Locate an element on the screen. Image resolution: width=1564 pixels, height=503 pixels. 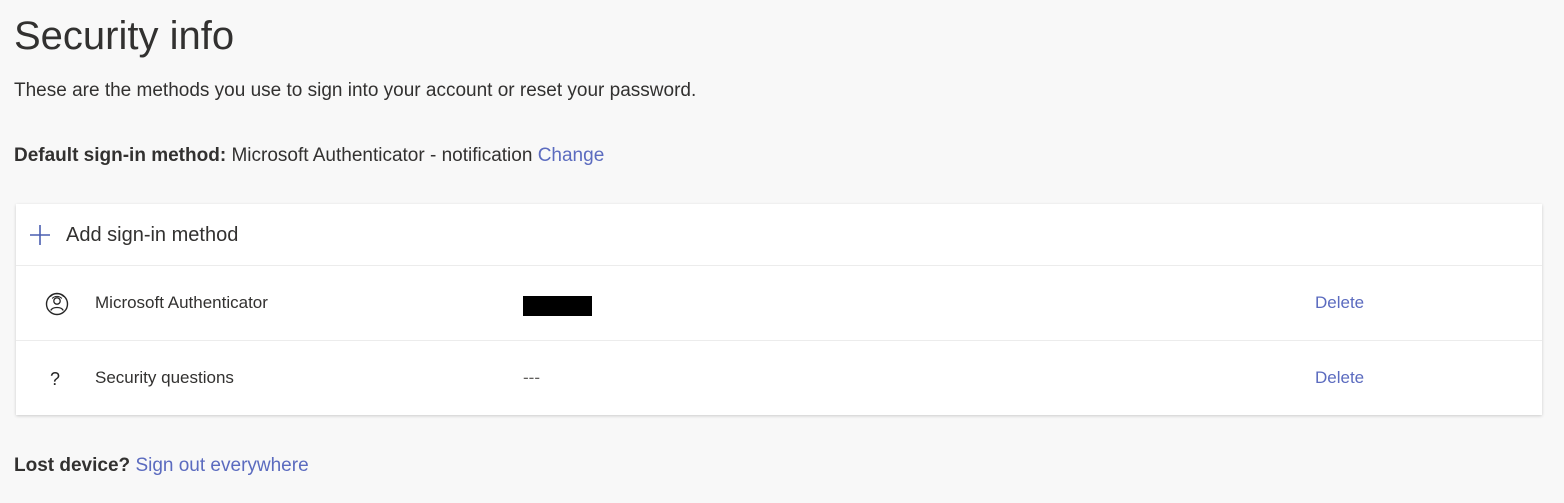
delete-authenticator-link: Delete is located at coordinates (1339, 303).